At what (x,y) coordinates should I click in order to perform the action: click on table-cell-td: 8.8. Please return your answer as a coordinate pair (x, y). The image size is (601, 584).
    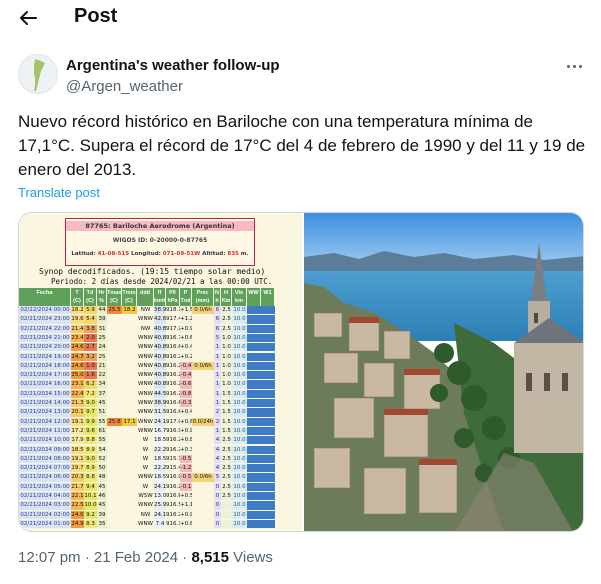
    Looking at the image, I should click on (90, 477).